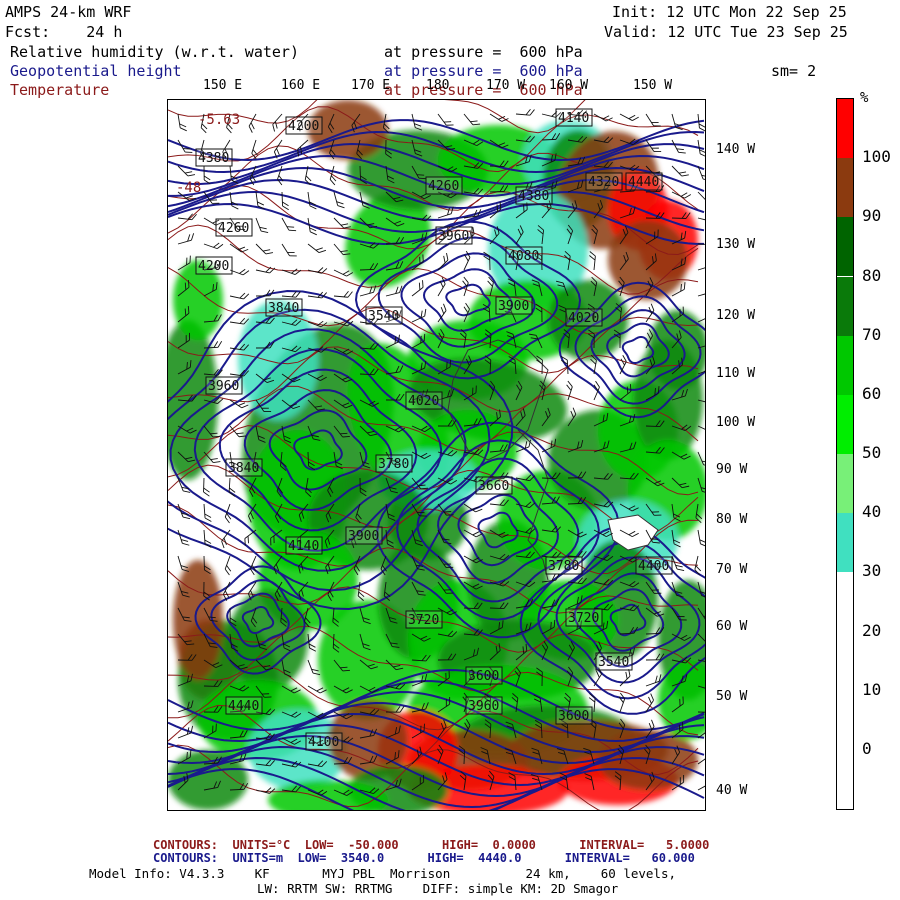 The image size is (900, 900). I want to click on latitude-label: 120 W, so click(736, 315).